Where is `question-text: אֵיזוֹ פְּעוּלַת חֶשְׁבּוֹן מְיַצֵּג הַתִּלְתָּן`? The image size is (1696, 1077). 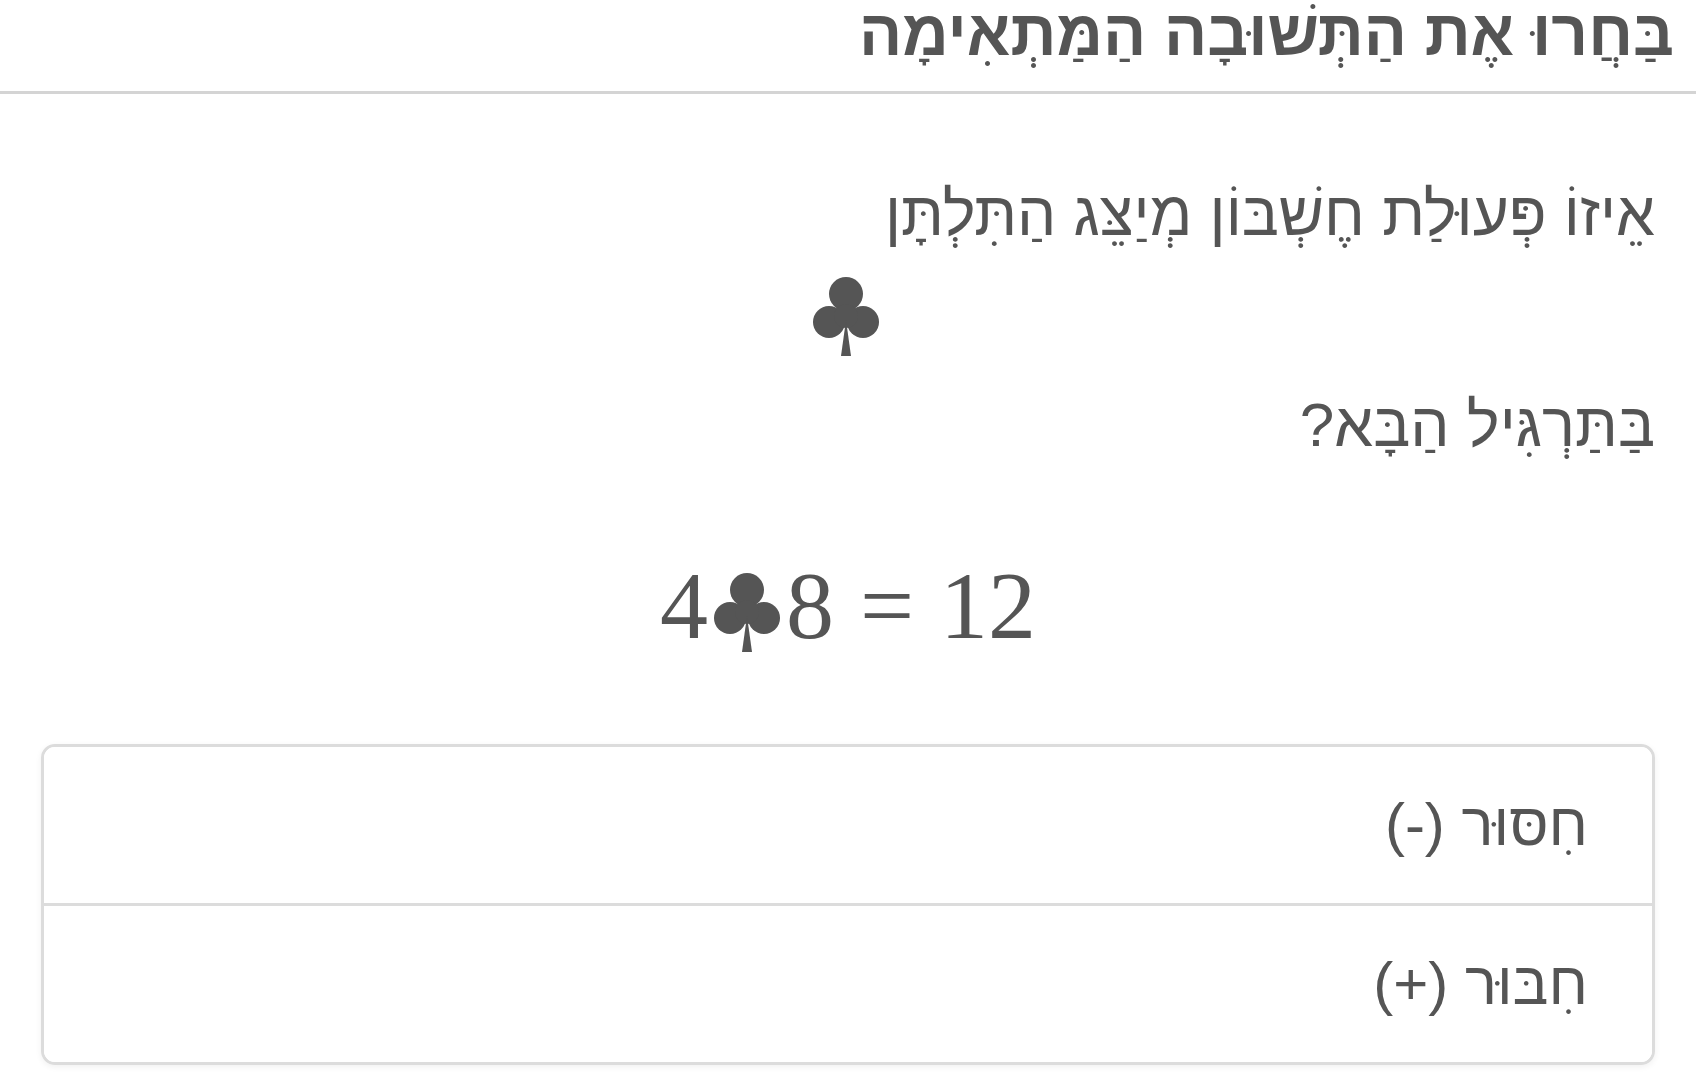
question-text: אֵיזוֹ פְּעוּלַת חֶשְׁבּוֹן מְיַצֵּג הַתִּלְתָּן is located at coordinates (1269, 214).